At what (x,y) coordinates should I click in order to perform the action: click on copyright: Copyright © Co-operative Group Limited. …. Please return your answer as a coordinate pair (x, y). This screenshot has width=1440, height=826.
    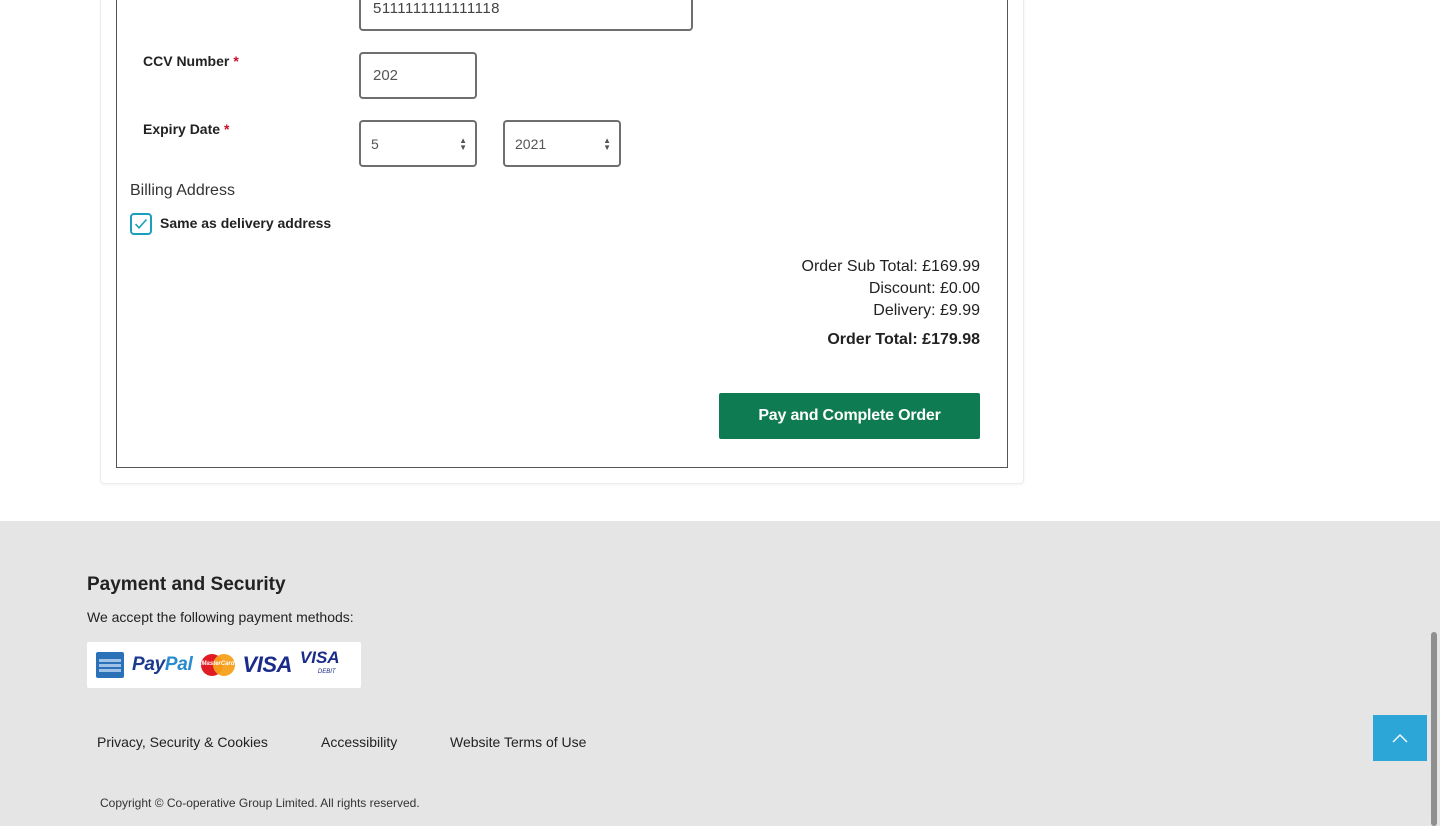
    Looking at the image, I should click on (260, 803).